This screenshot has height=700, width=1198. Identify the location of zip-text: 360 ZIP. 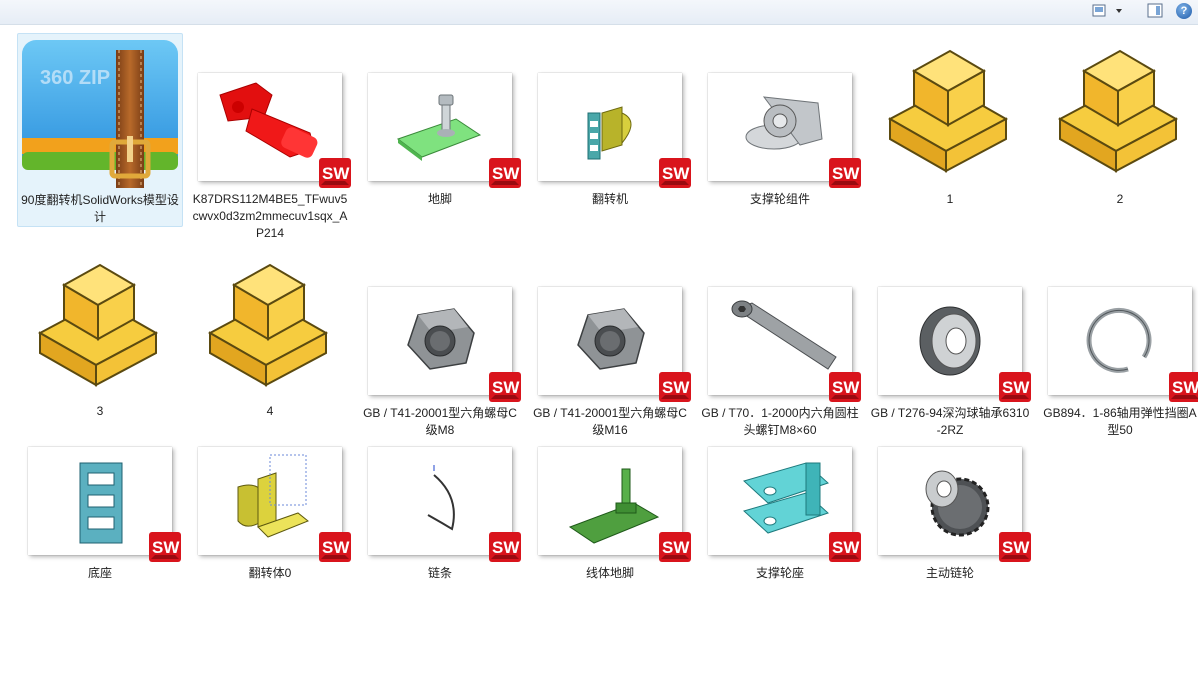
(75, 78).